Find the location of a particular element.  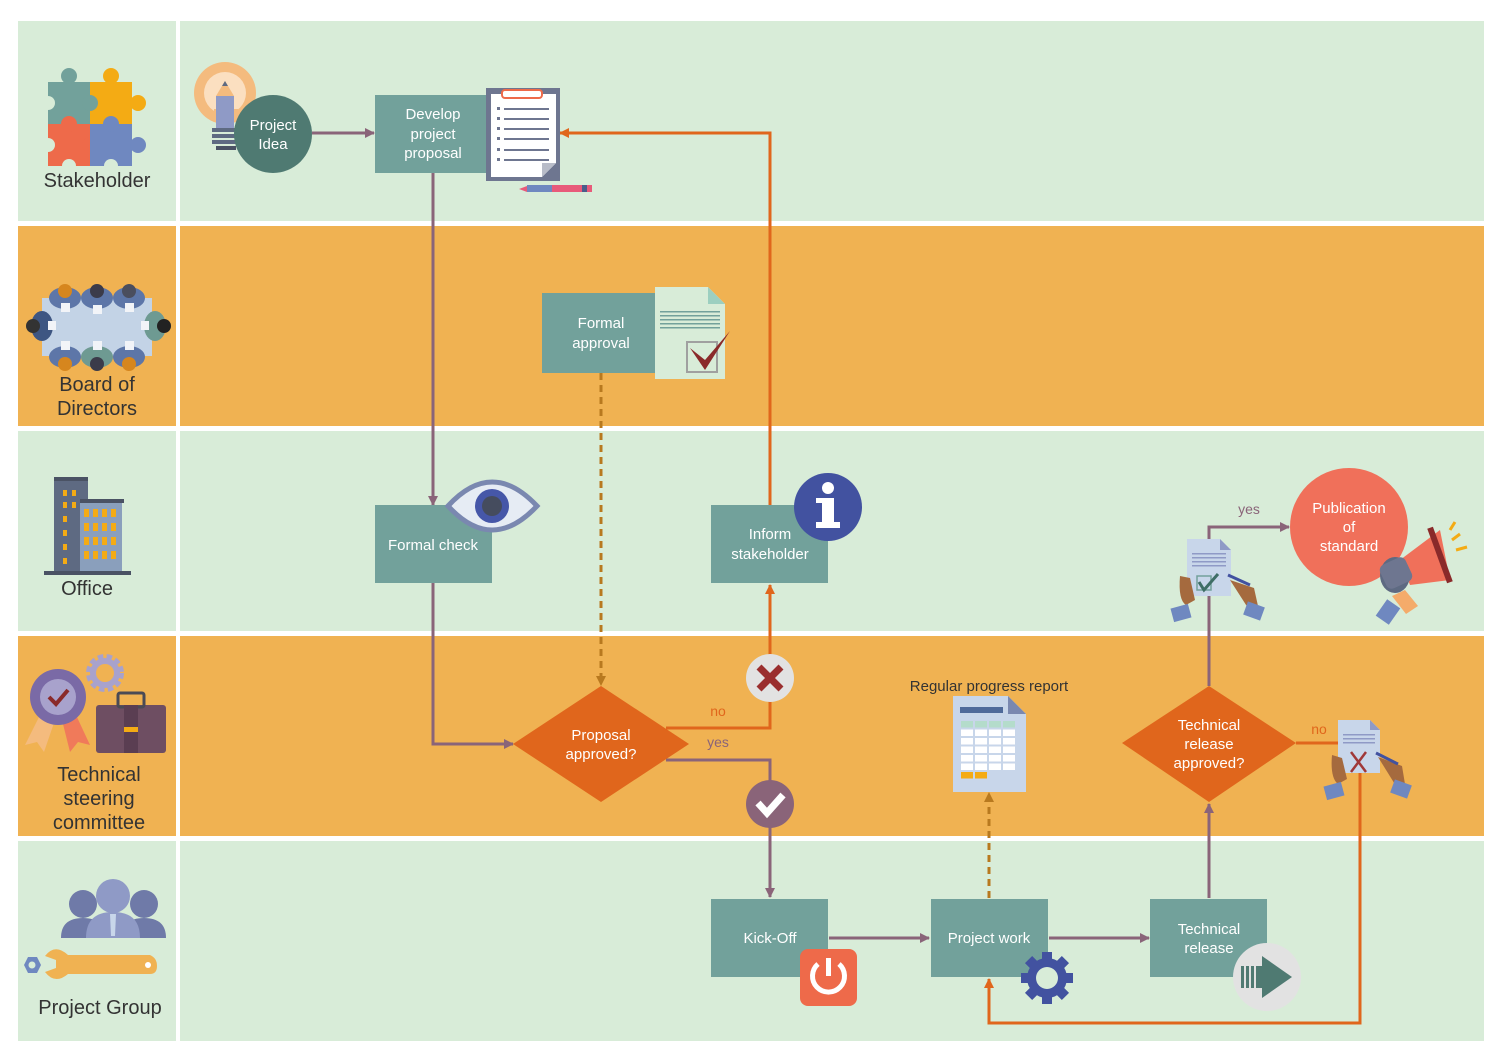

node-label: Proposal is located at coordinates (600, 735).